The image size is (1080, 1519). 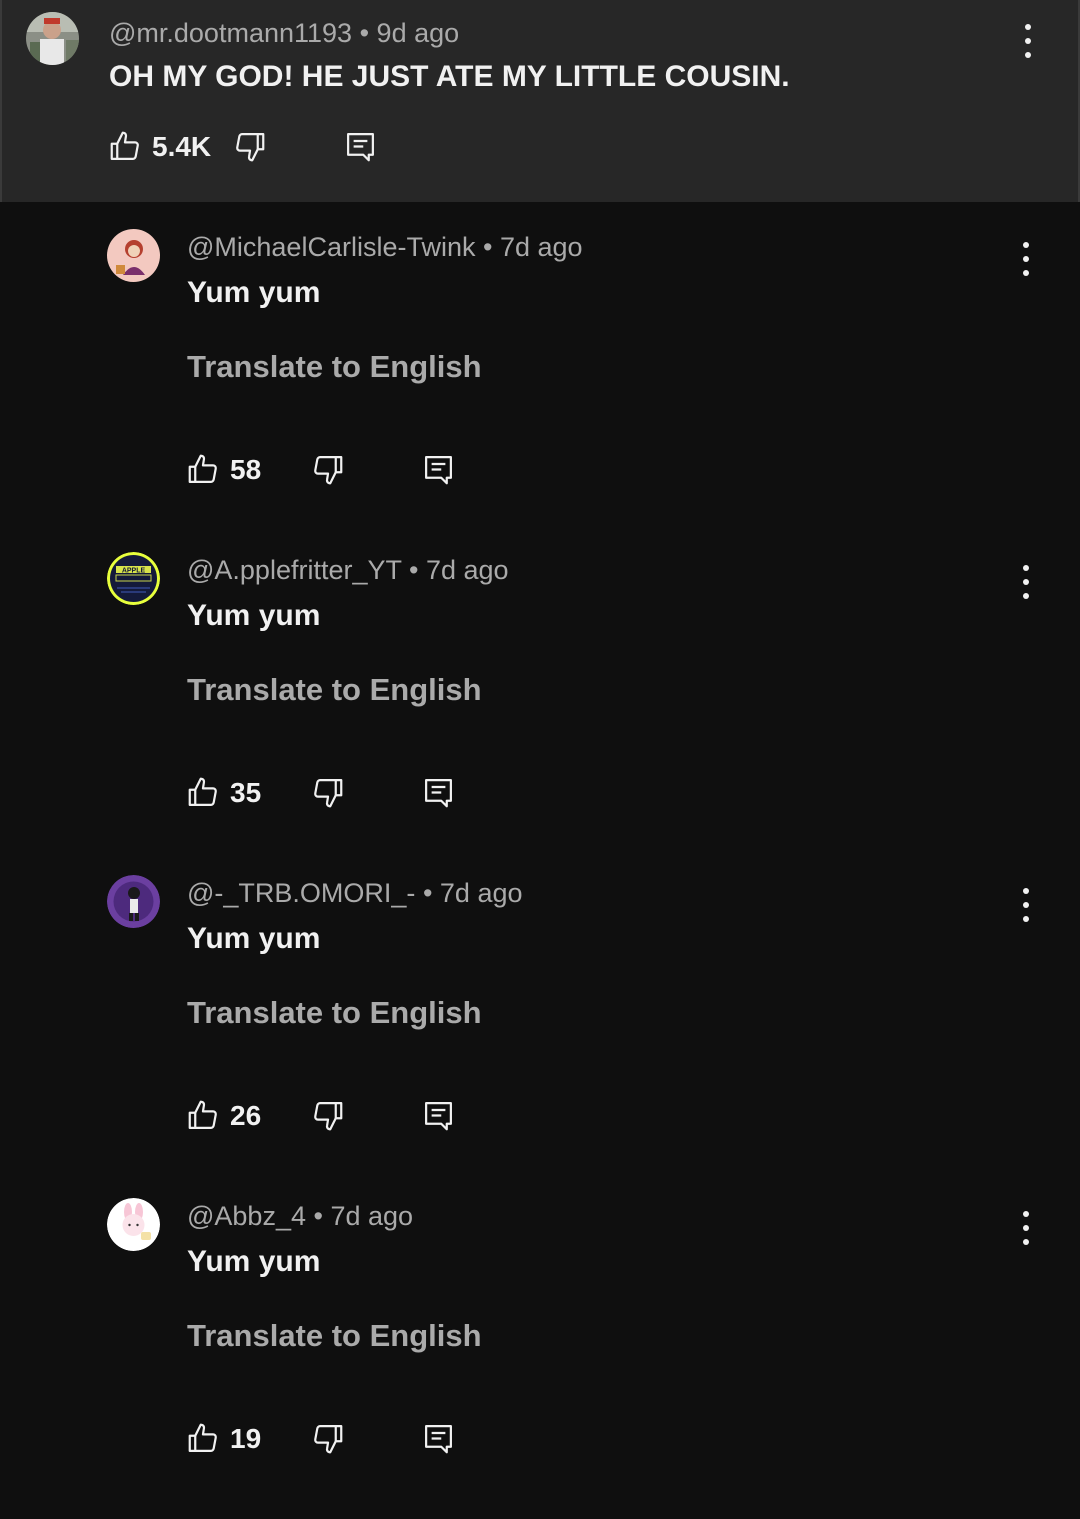 I want to click on reply-action-bar: 19, so click(x=337, y=1442).